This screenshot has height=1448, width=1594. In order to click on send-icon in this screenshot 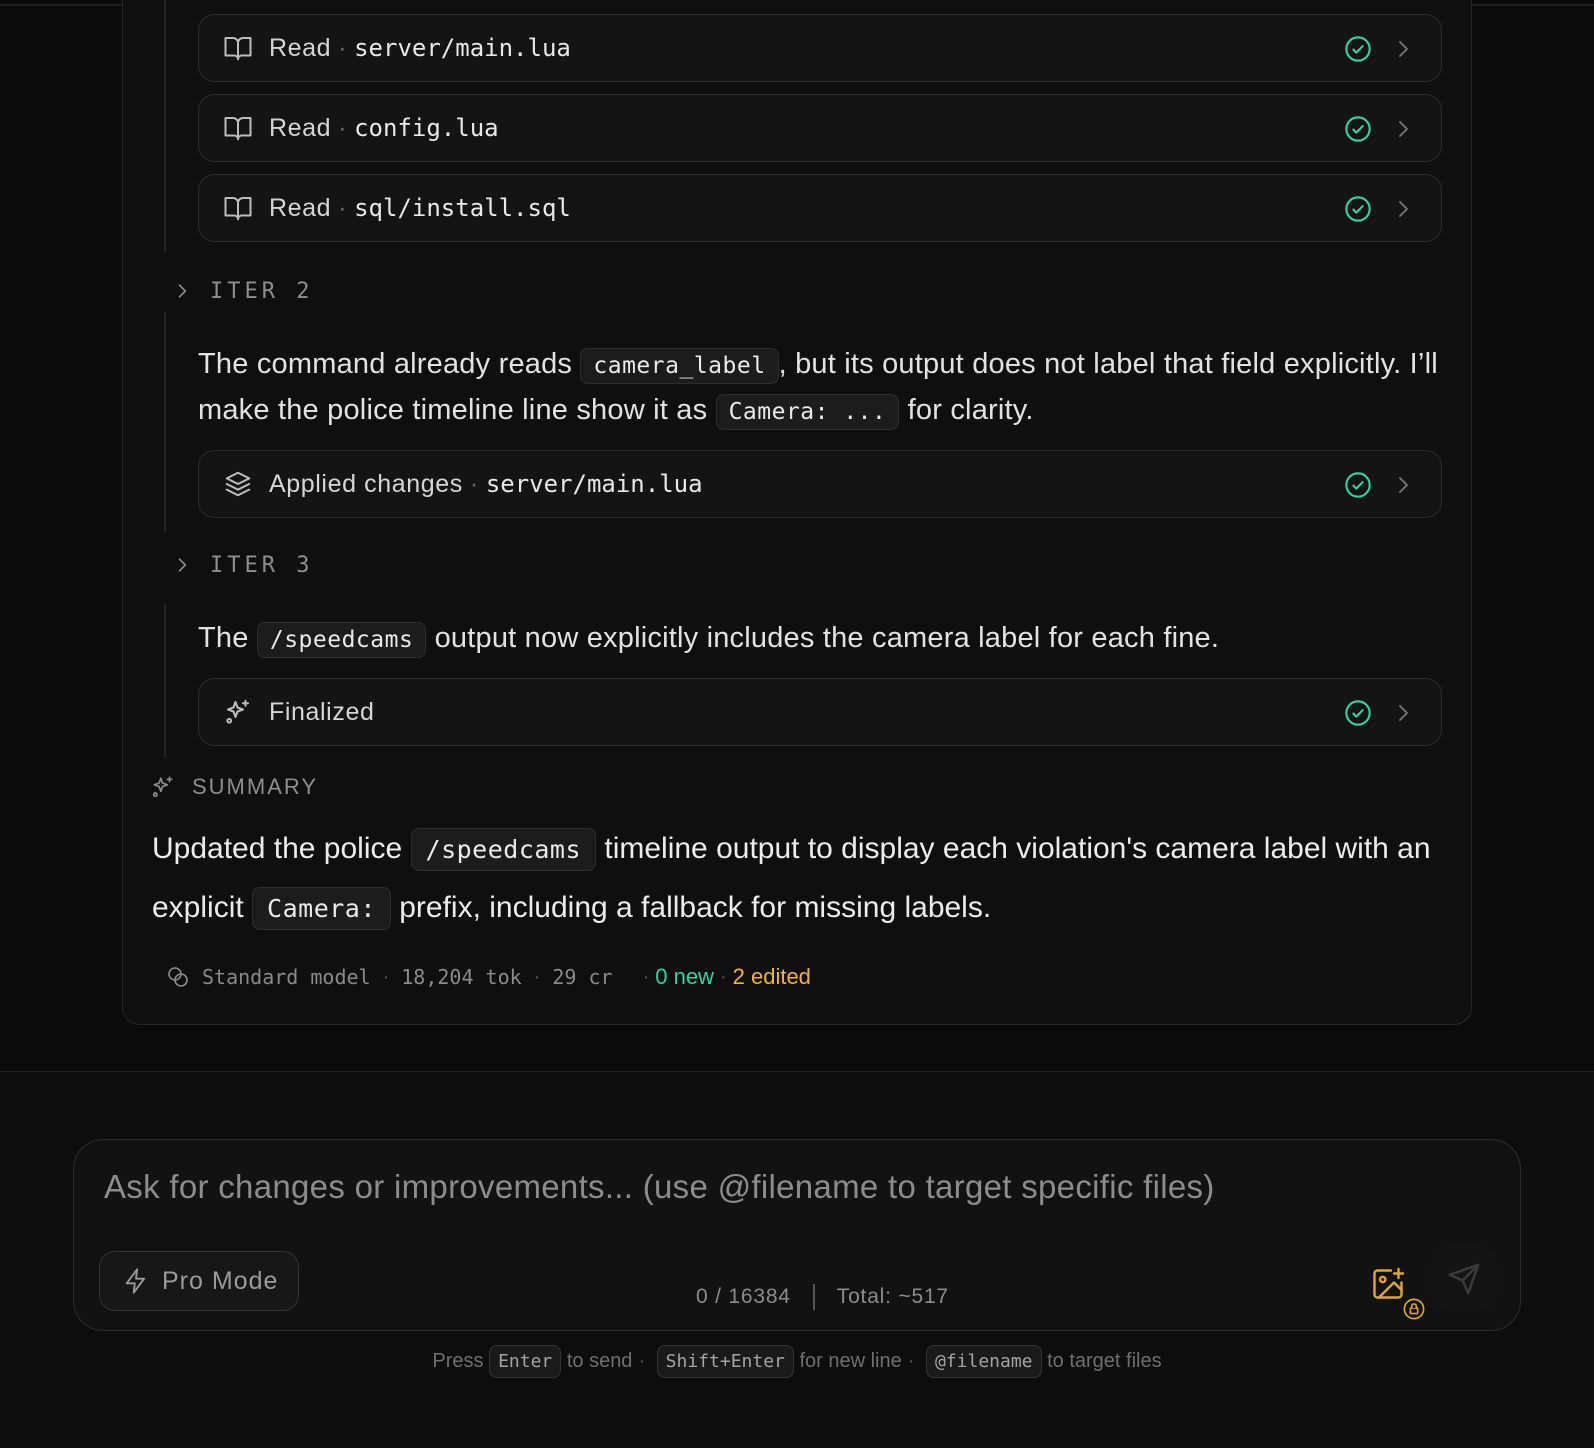, I will do `click(1464, 1279)`.